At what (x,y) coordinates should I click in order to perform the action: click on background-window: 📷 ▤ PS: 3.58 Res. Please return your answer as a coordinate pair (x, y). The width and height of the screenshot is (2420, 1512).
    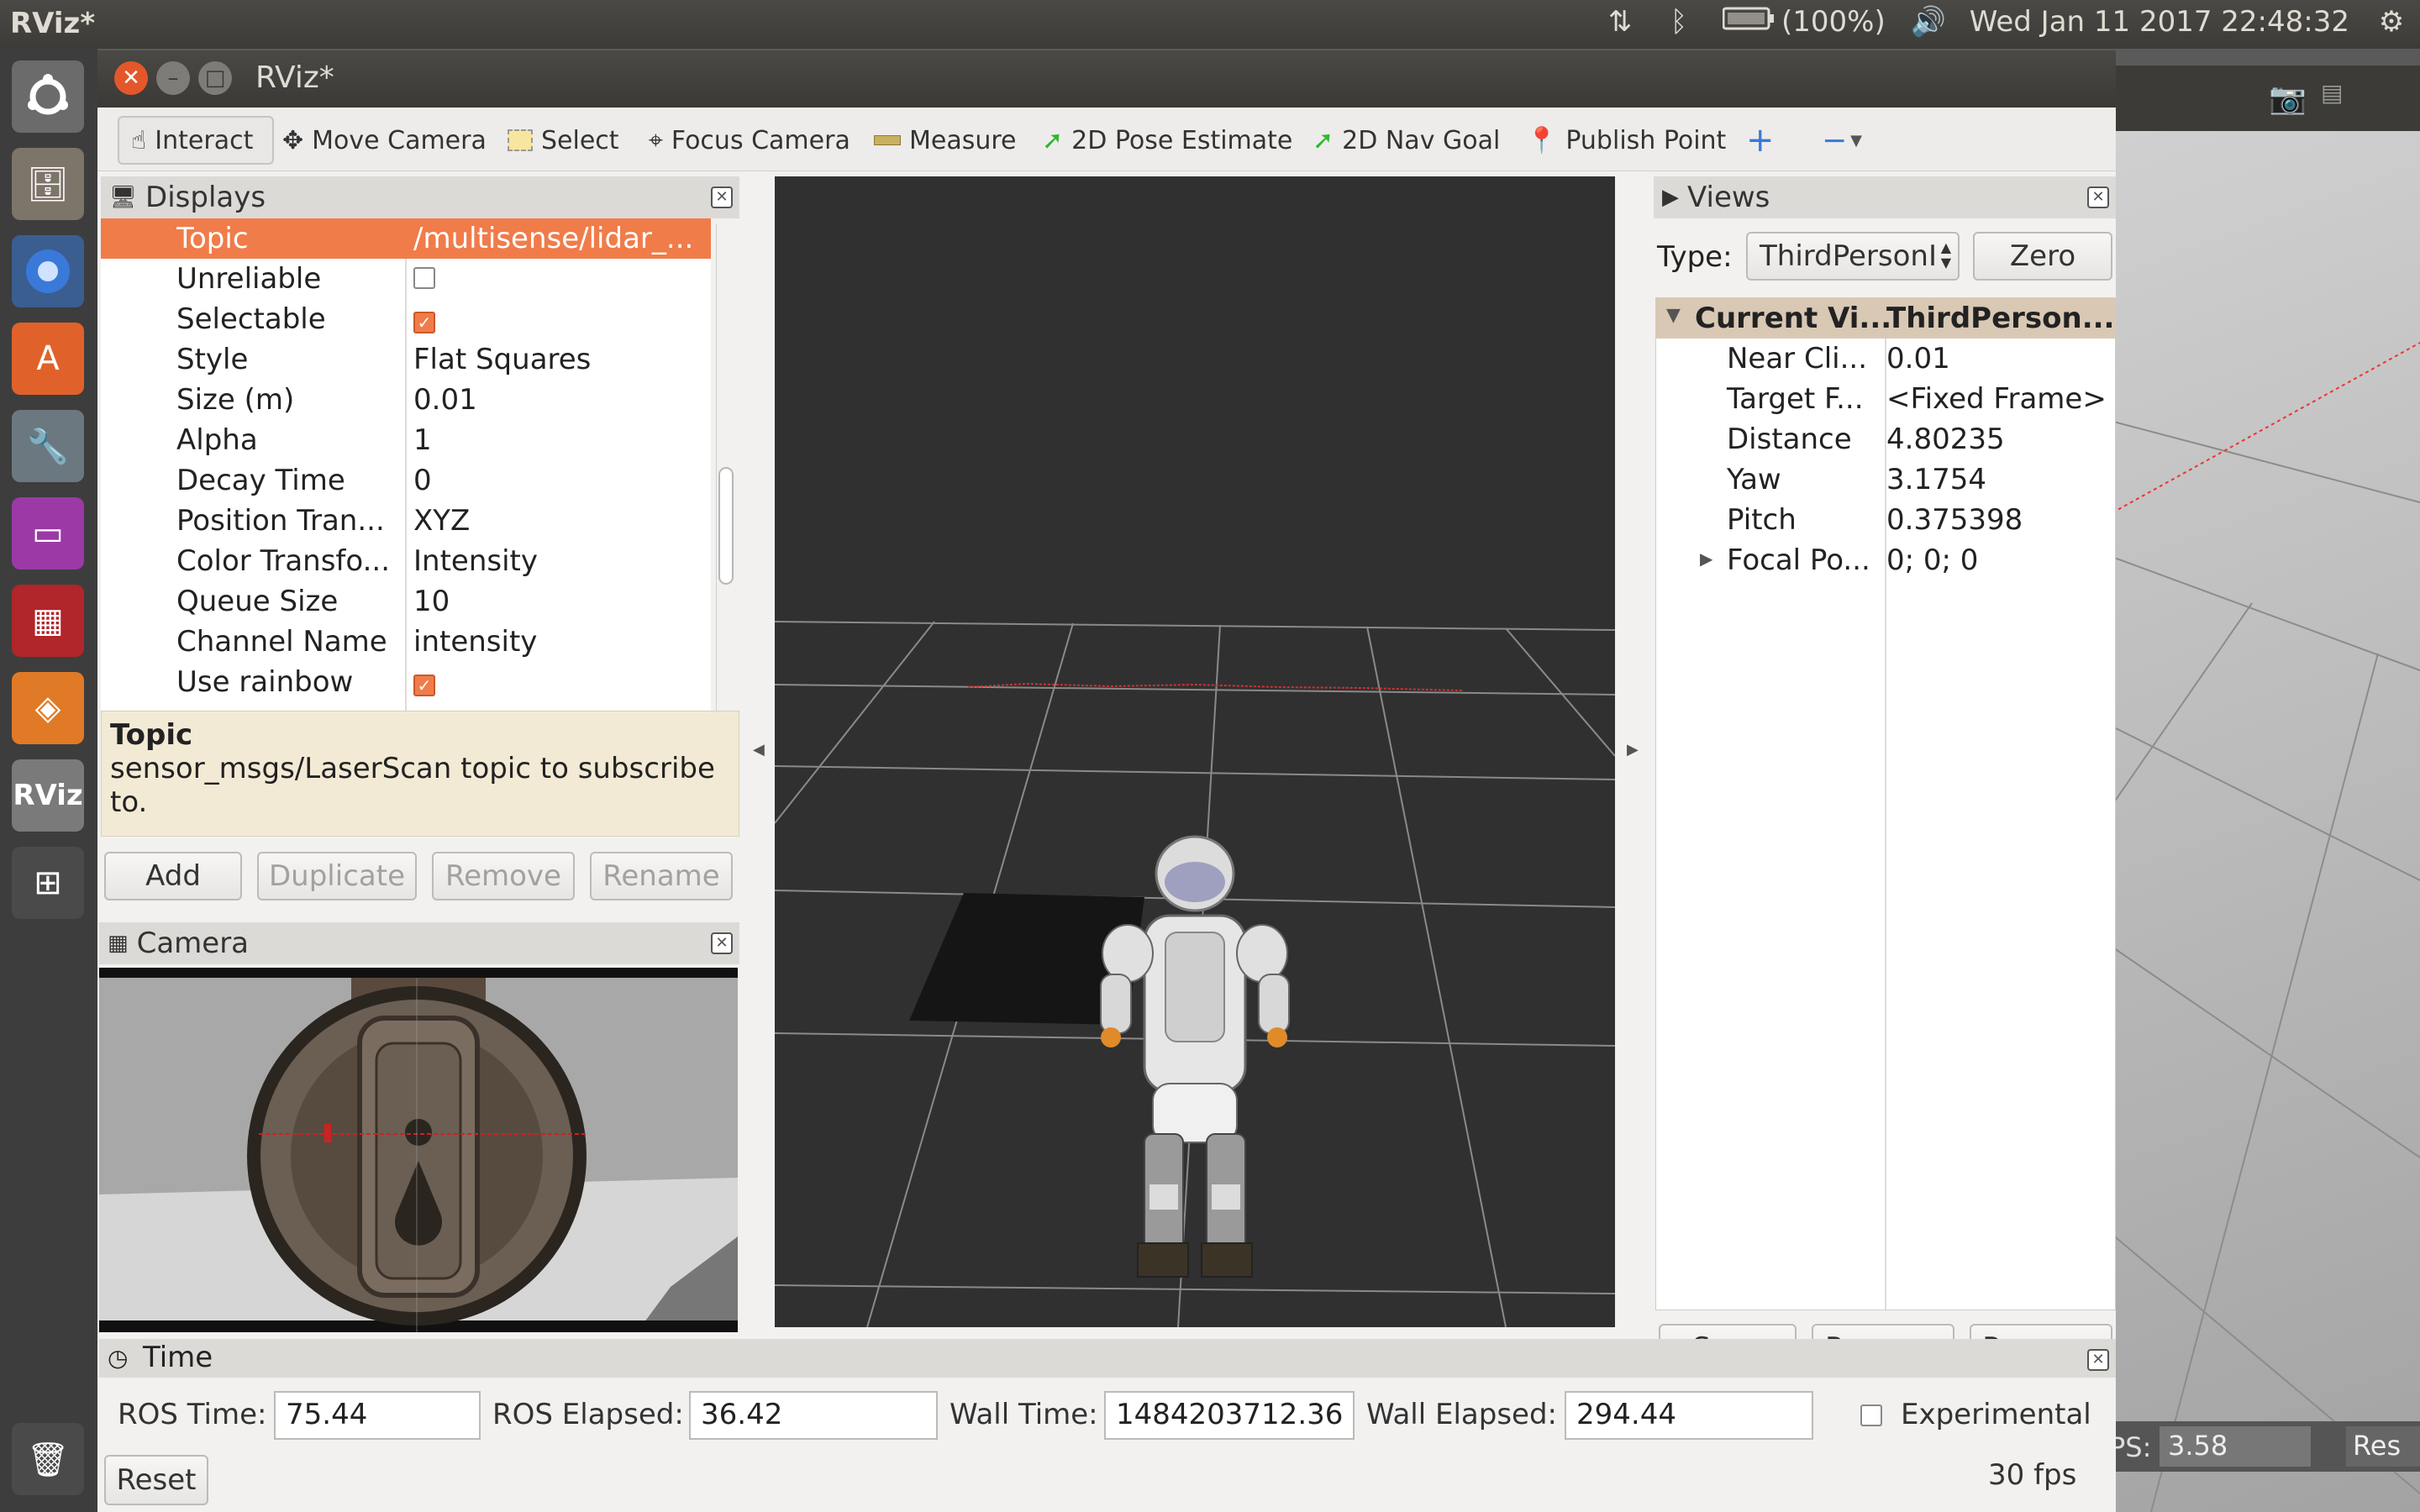
    Looking at the image, I should click on (2261, 789).